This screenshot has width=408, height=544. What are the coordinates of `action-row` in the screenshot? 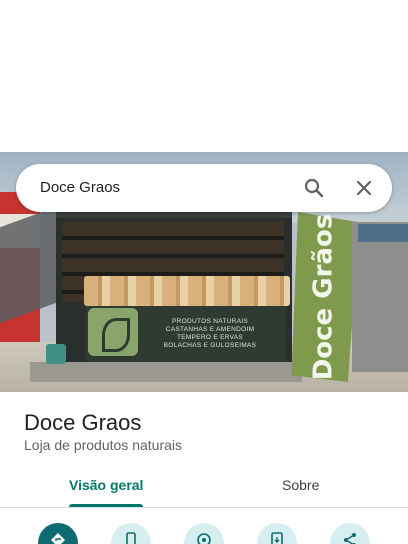 It's located at (204, 532).